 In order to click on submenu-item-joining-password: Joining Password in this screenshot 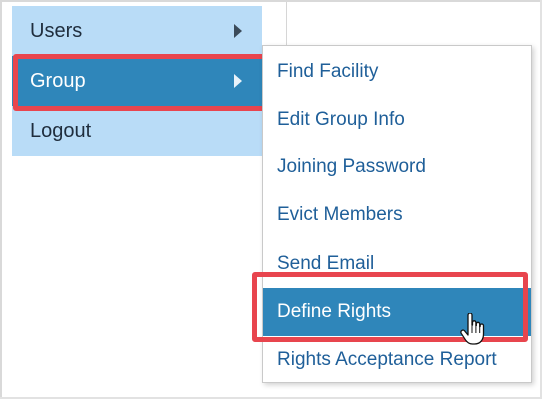, I will do `click(397, 167)`.